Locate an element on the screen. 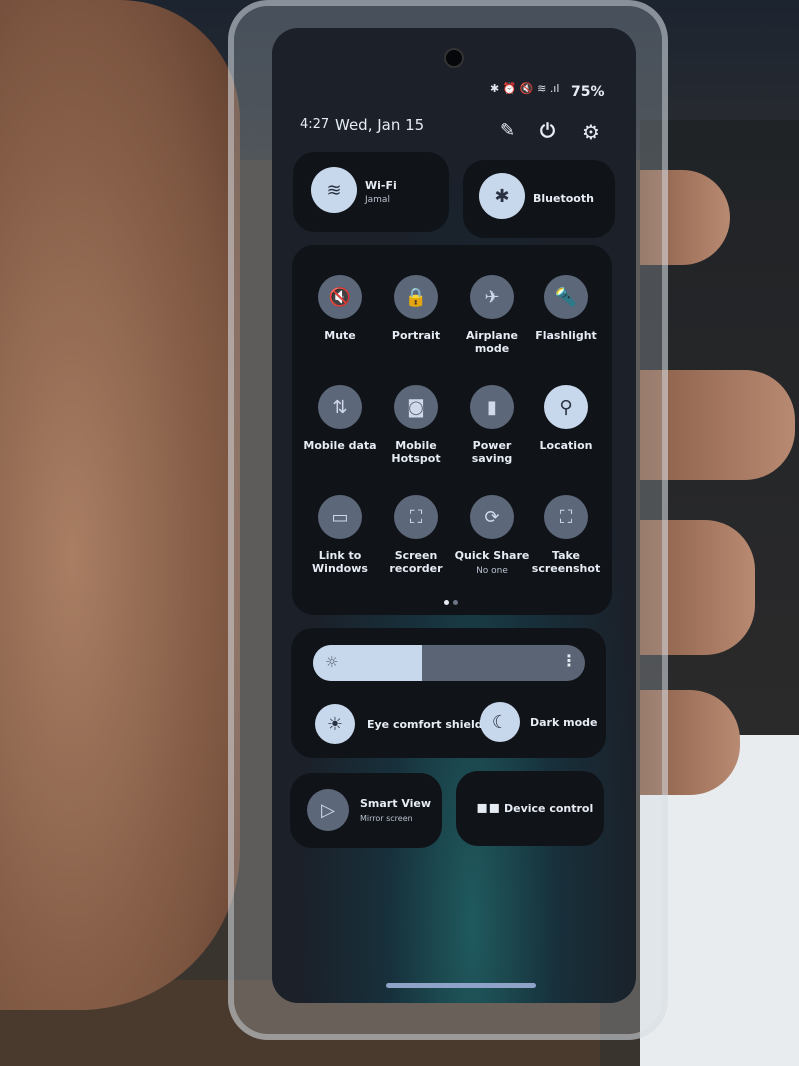 The height and width of the screenshot is (1066, 799). tile-label: Mute is located at coordinates (340, 335).